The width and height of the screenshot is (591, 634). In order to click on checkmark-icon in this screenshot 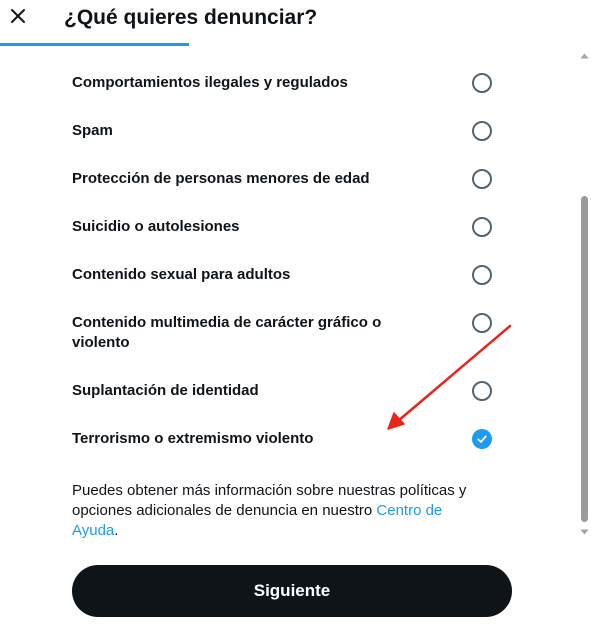, I will do `click(482, 439)`.